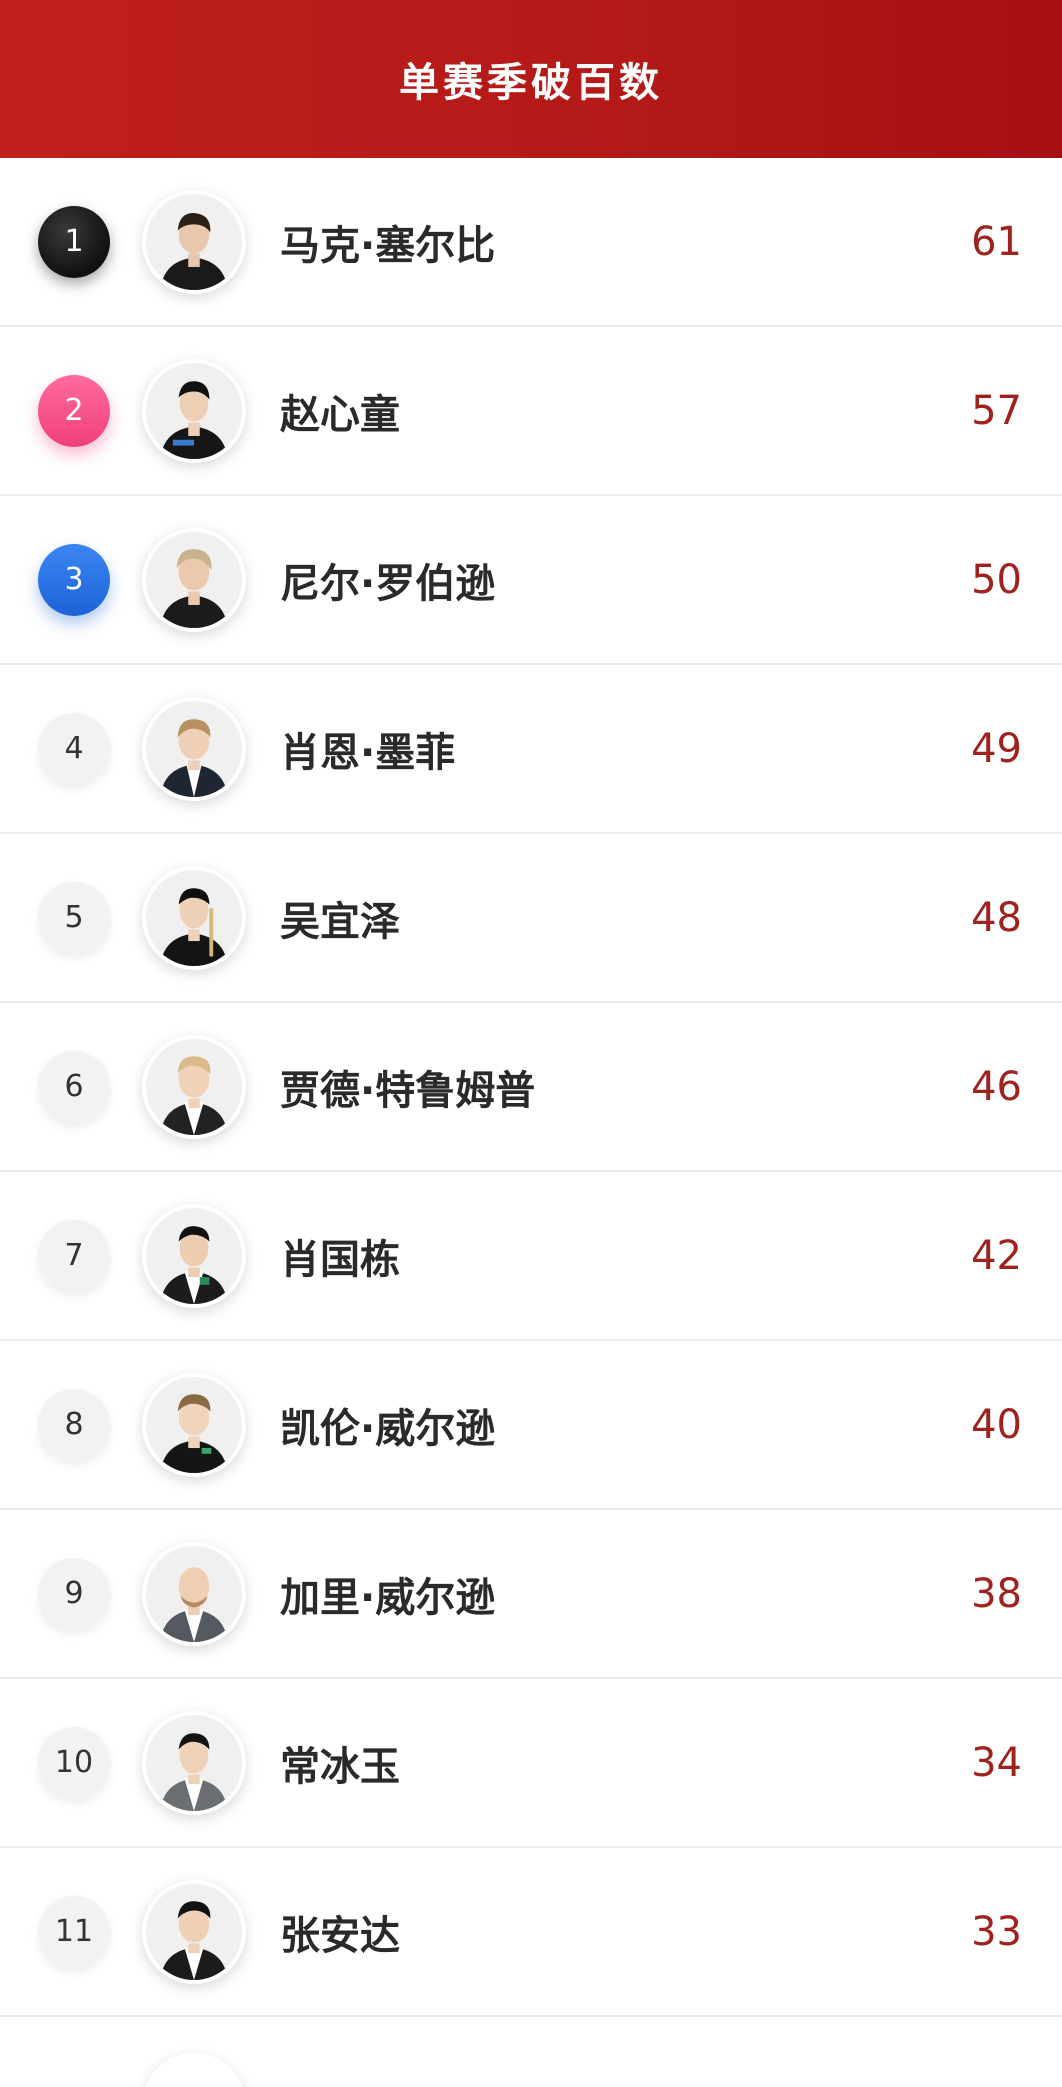 The width and height of the screenshot is (1062, 2087). I want to click on list-item: 6 贾德·特鲁姆普 46, so click(531, 1087).